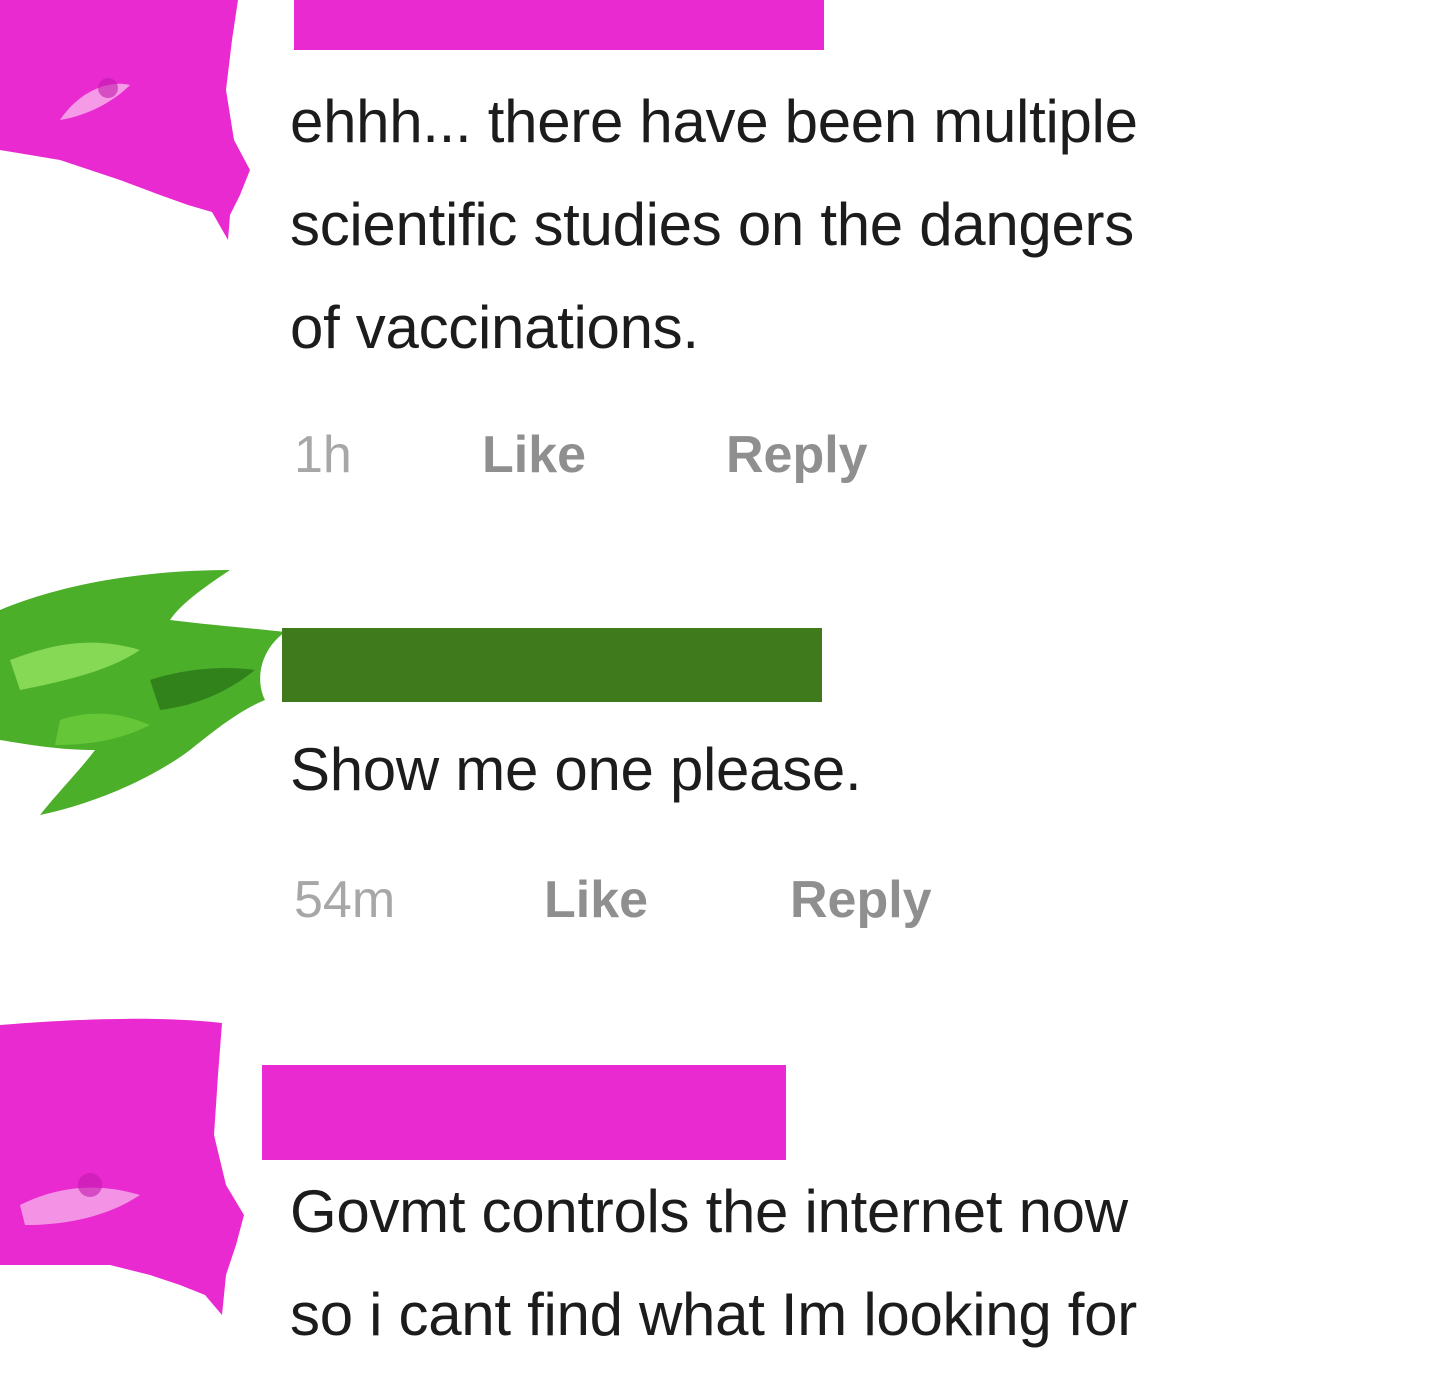 The image size is (1439, 1394). I want to click on comment-3-line-1: Govmt controls the internet now, so click(709, 1211).